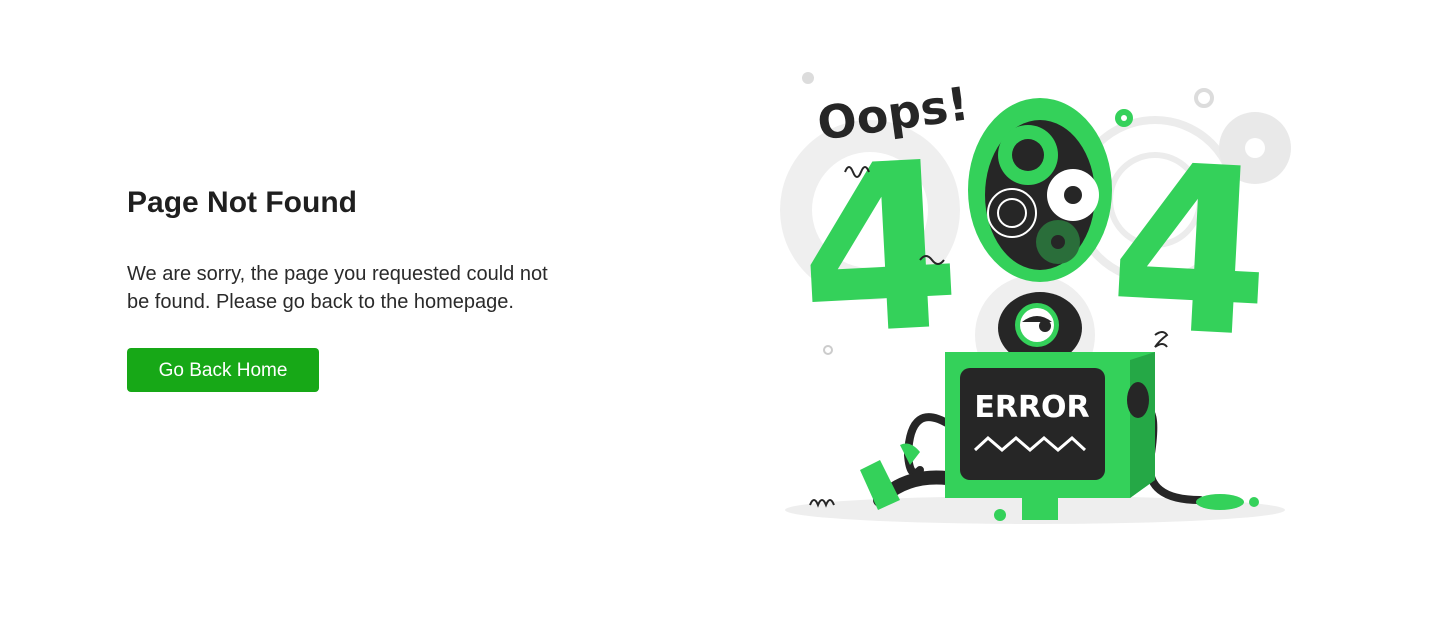 This screenshot has height=634, width=1440. I want to click on nut-icon, so click(1254, 502).